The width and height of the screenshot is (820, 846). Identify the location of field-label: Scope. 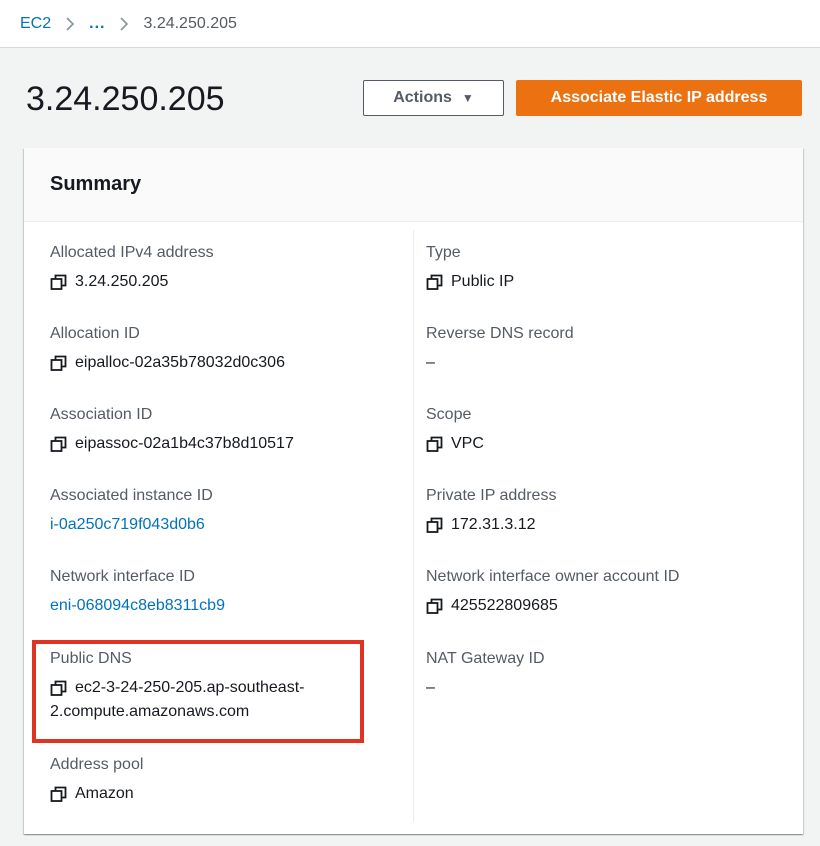
(449, 414).